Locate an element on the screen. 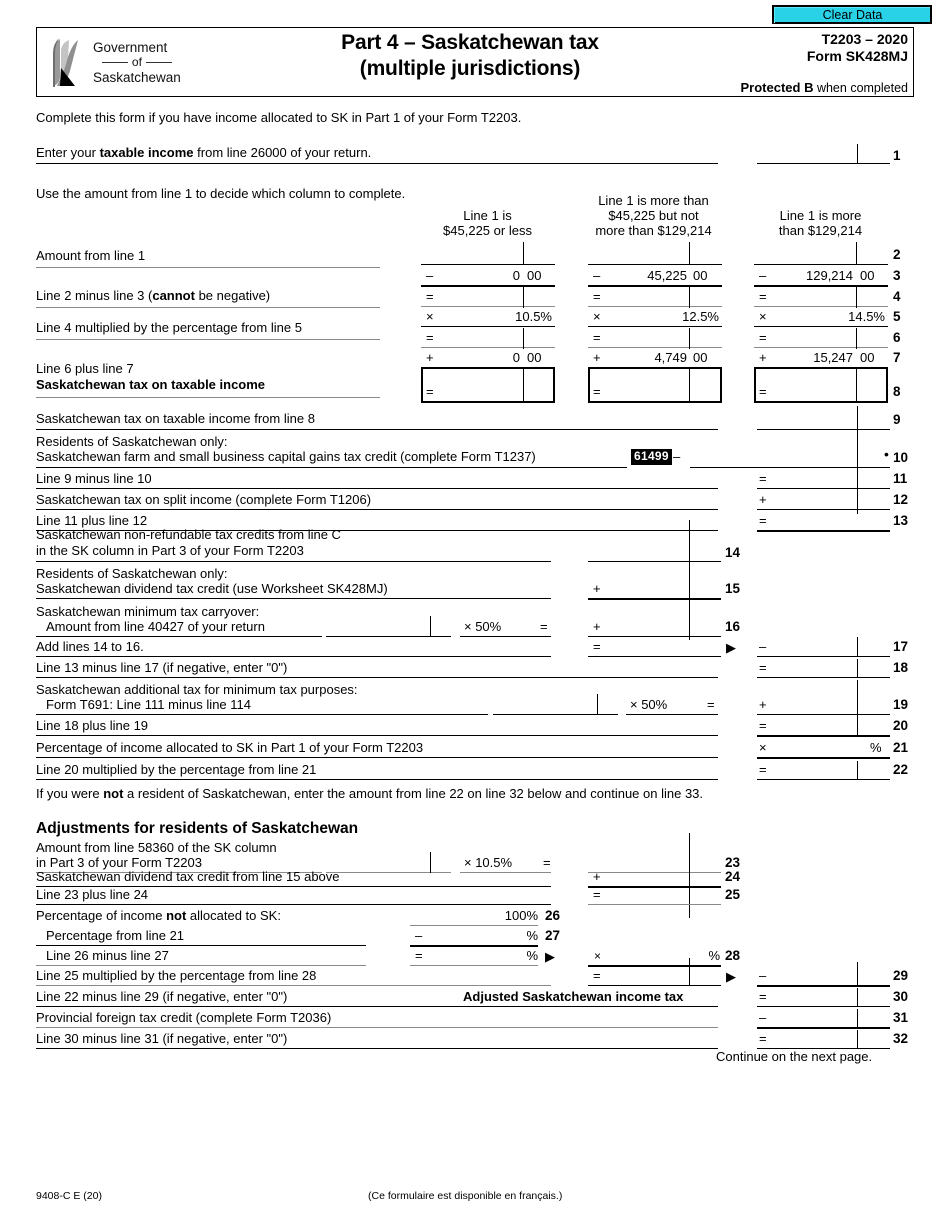 The image size is (950, 1230). col2-row4-op: = is located at coordinates (597, 296).